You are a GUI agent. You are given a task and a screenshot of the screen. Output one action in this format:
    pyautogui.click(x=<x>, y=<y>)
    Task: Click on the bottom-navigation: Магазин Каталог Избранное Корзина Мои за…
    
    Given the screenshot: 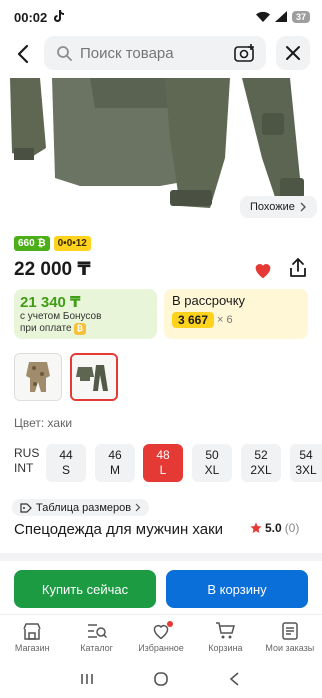 What is the action you would take?
    pyautogui.click(x=161, y=637)
    